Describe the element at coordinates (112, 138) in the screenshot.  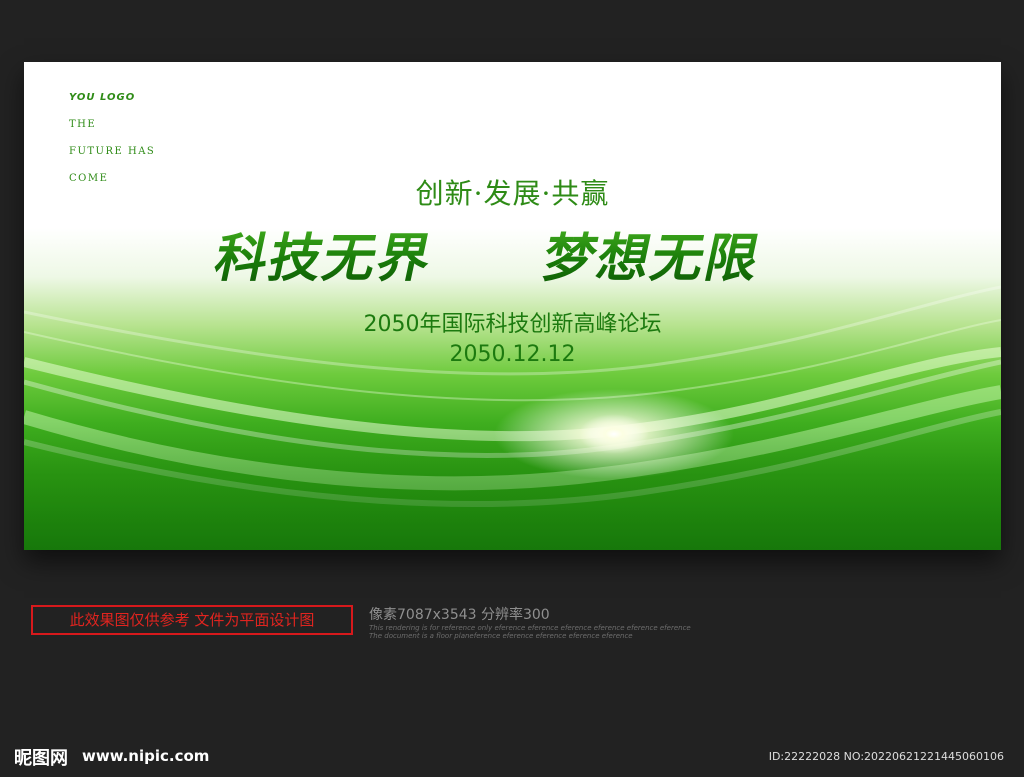
I see `logo-block: YOU LOGO THE FUTURE HAS COME` at that location.